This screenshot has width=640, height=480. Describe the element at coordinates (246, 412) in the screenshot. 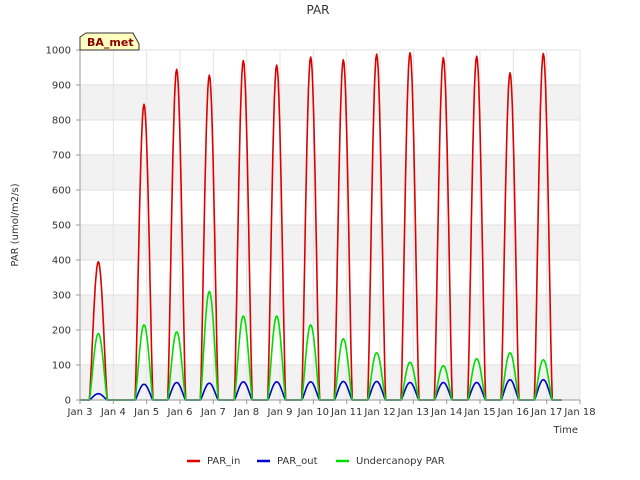

I see `x-tick-label: Jan 8` at that location.